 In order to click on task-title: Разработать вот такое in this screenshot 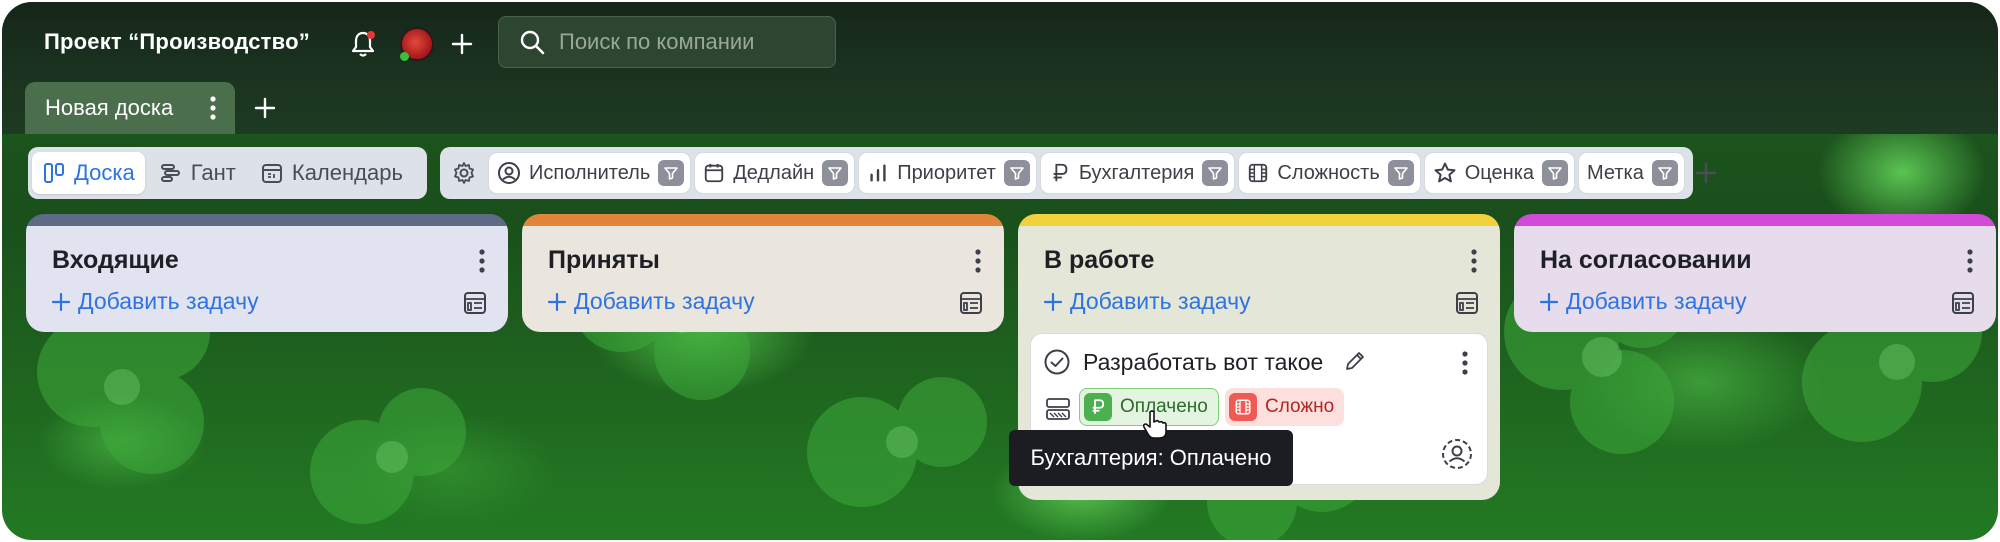, I will do `click(1203, 362)`.